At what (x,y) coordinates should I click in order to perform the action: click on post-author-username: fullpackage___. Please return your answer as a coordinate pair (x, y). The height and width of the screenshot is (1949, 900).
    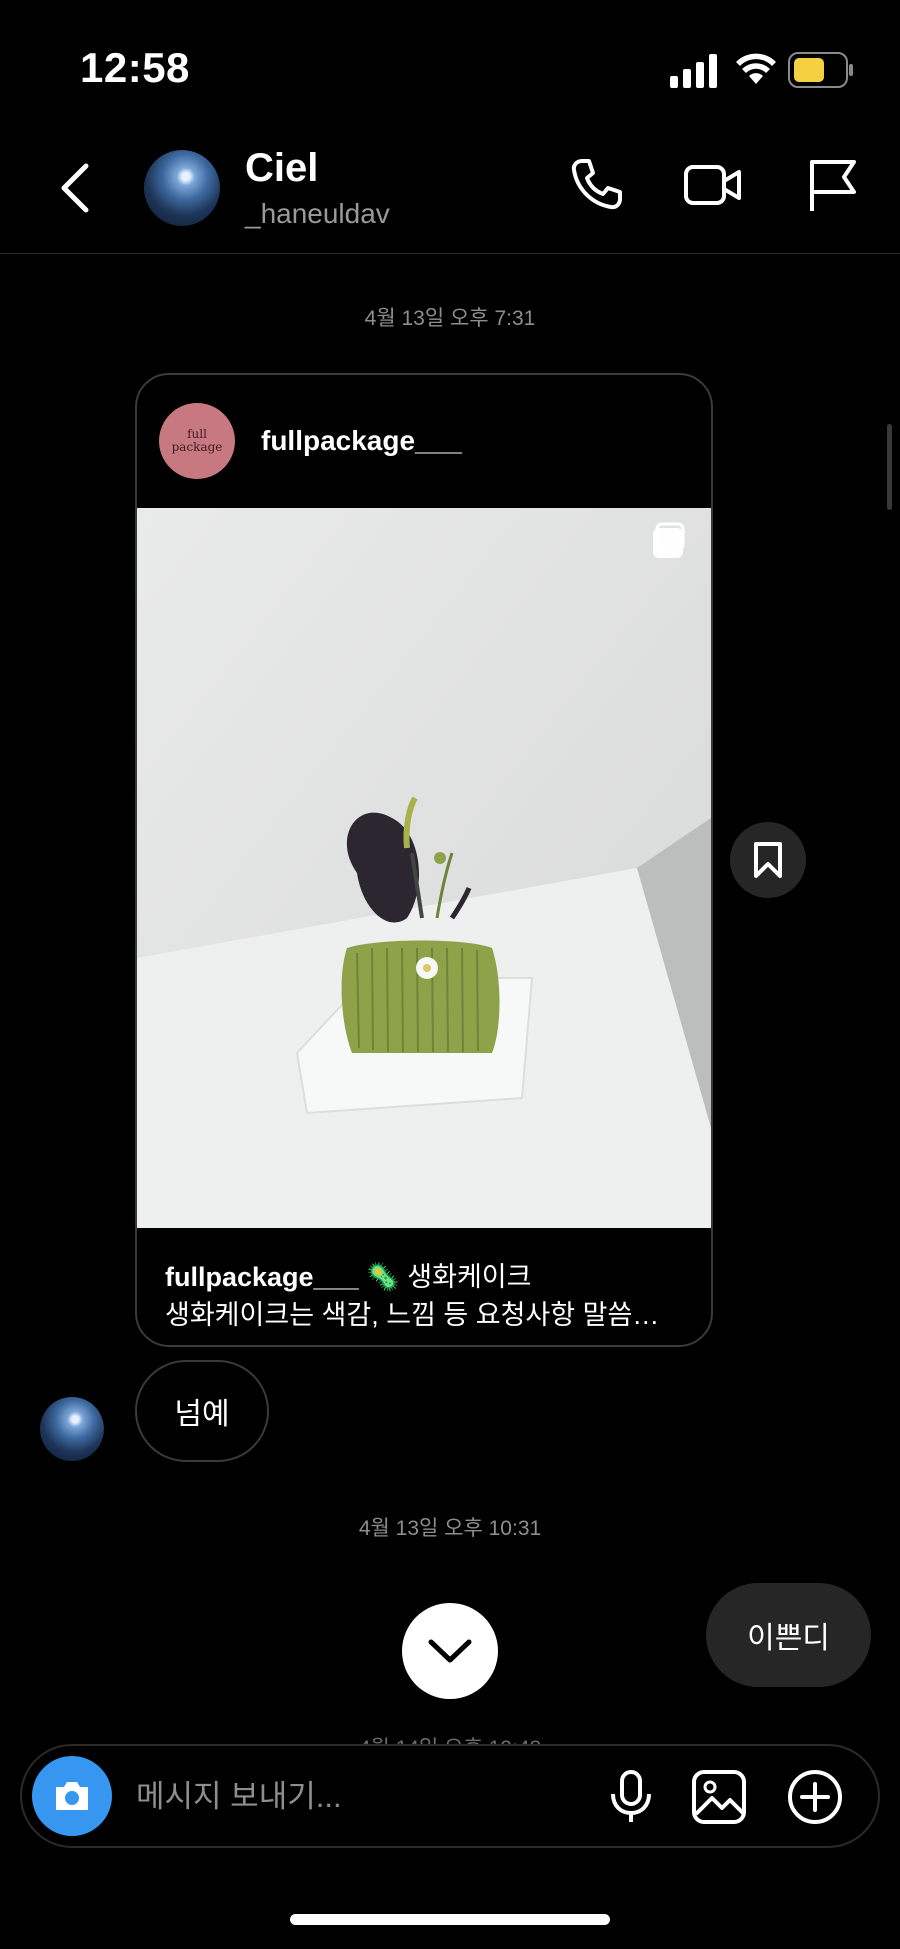
    Looking at the image, I should click on (361, 441).